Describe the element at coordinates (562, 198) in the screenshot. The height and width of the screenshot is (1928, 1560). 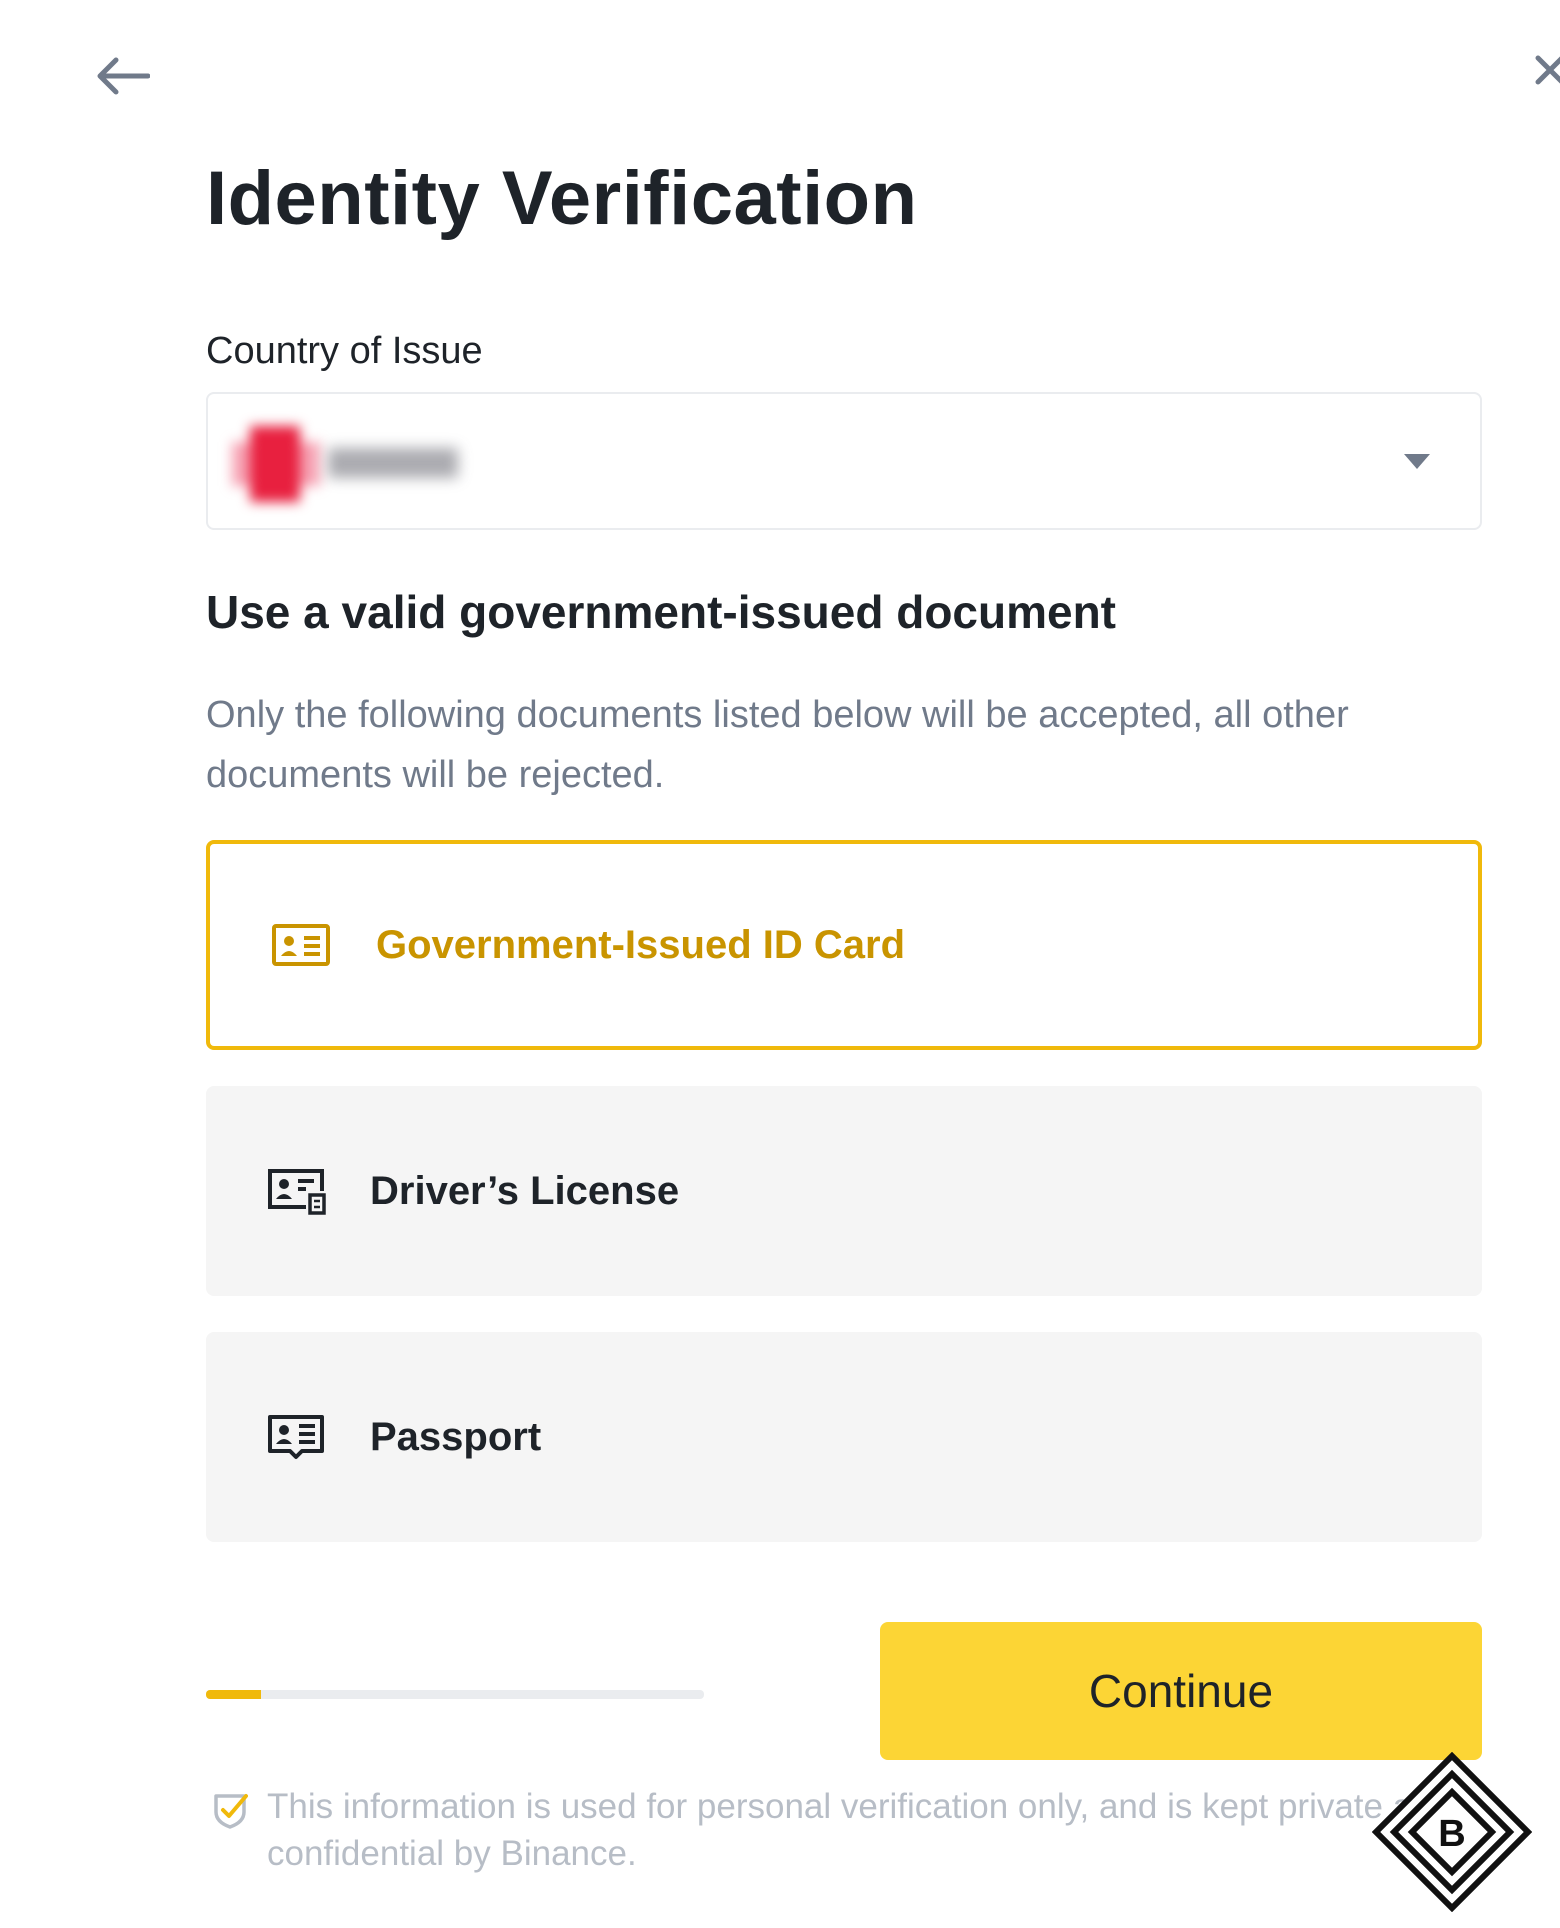
I see `page-title: Identity Verification` at that location.